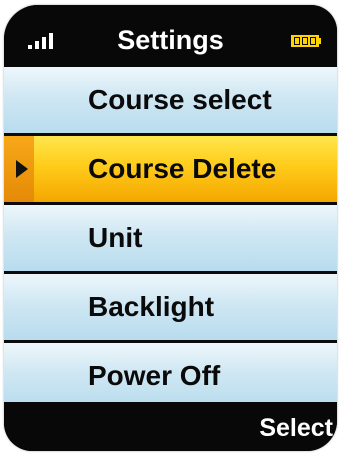  Describe the element at coordinates (170, 426) in the screenshot. I see `footer-bar: Select` at that location.